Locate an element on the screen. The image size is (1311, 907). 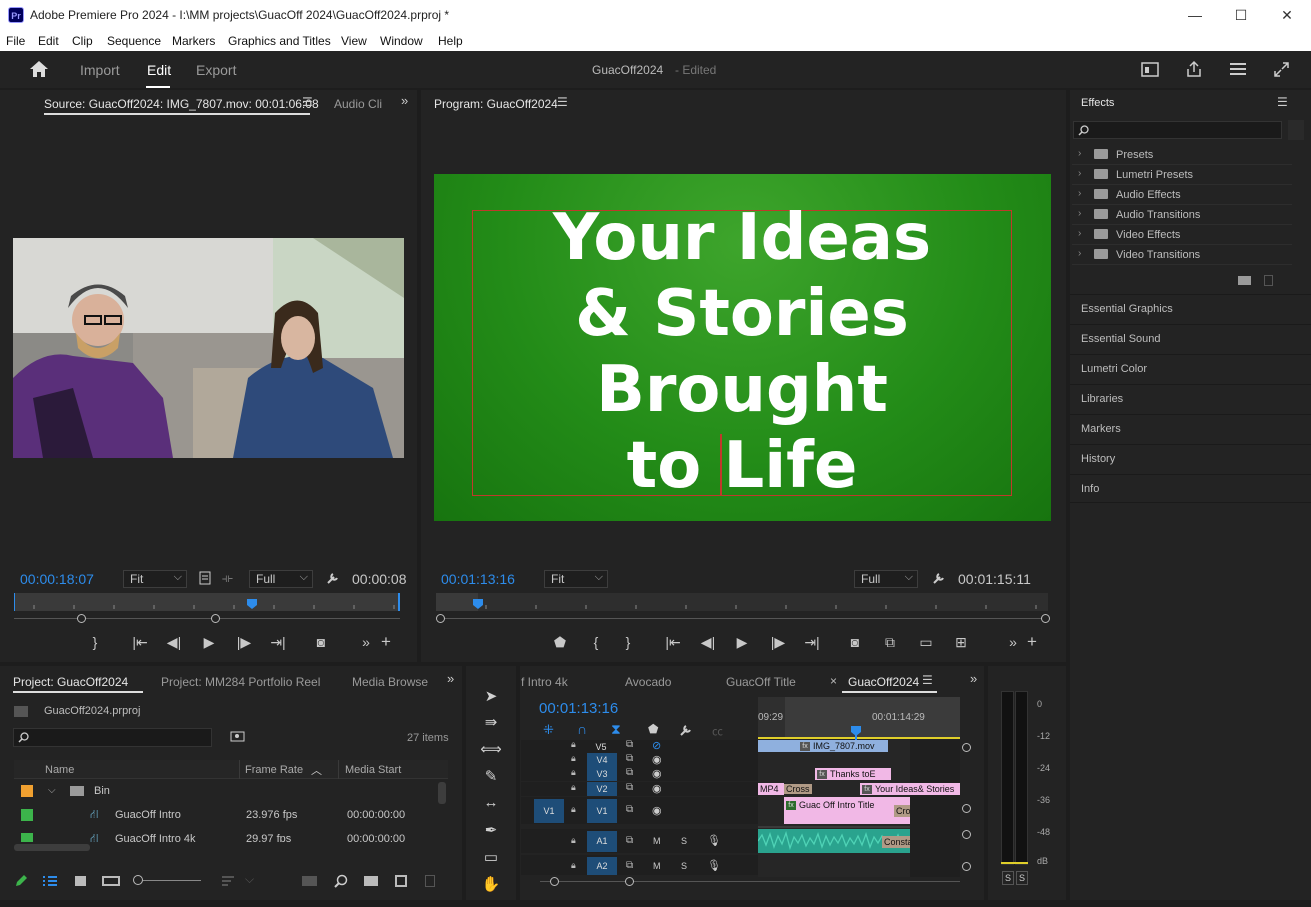
go-to-in-button: |⇤ is located at coordinates (673, 642).